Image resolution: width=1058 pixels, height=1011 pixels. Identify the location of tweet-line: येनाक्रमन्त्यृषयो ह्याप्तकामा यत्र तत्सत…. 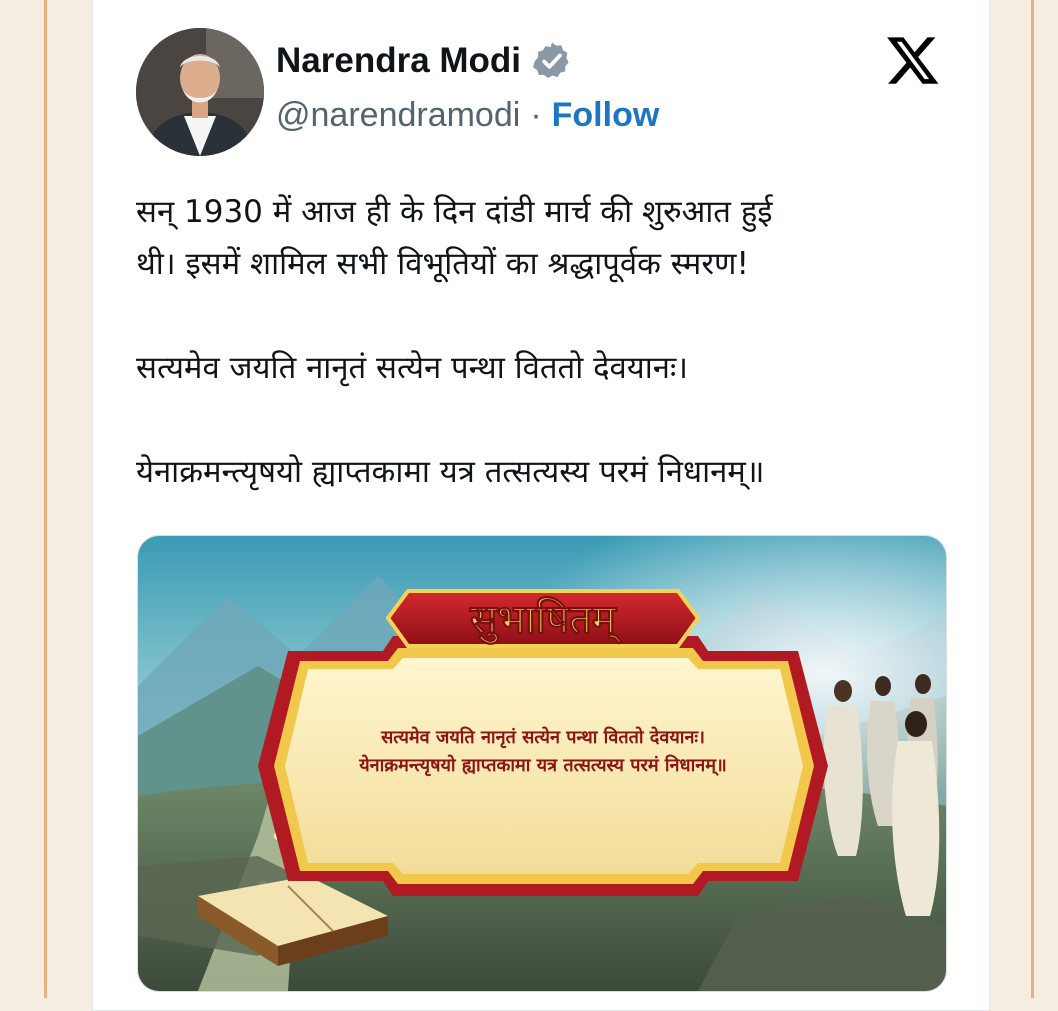
(450, 472).